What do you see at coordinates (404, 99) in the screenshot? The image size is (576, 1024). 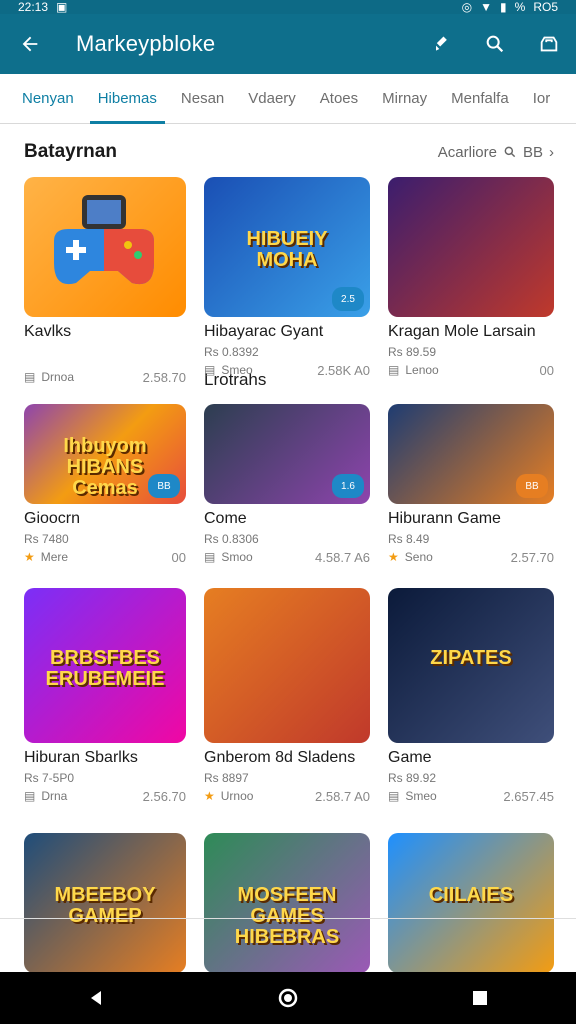 I see `tab-5: Mirnay` at bounding box center [404, 99].